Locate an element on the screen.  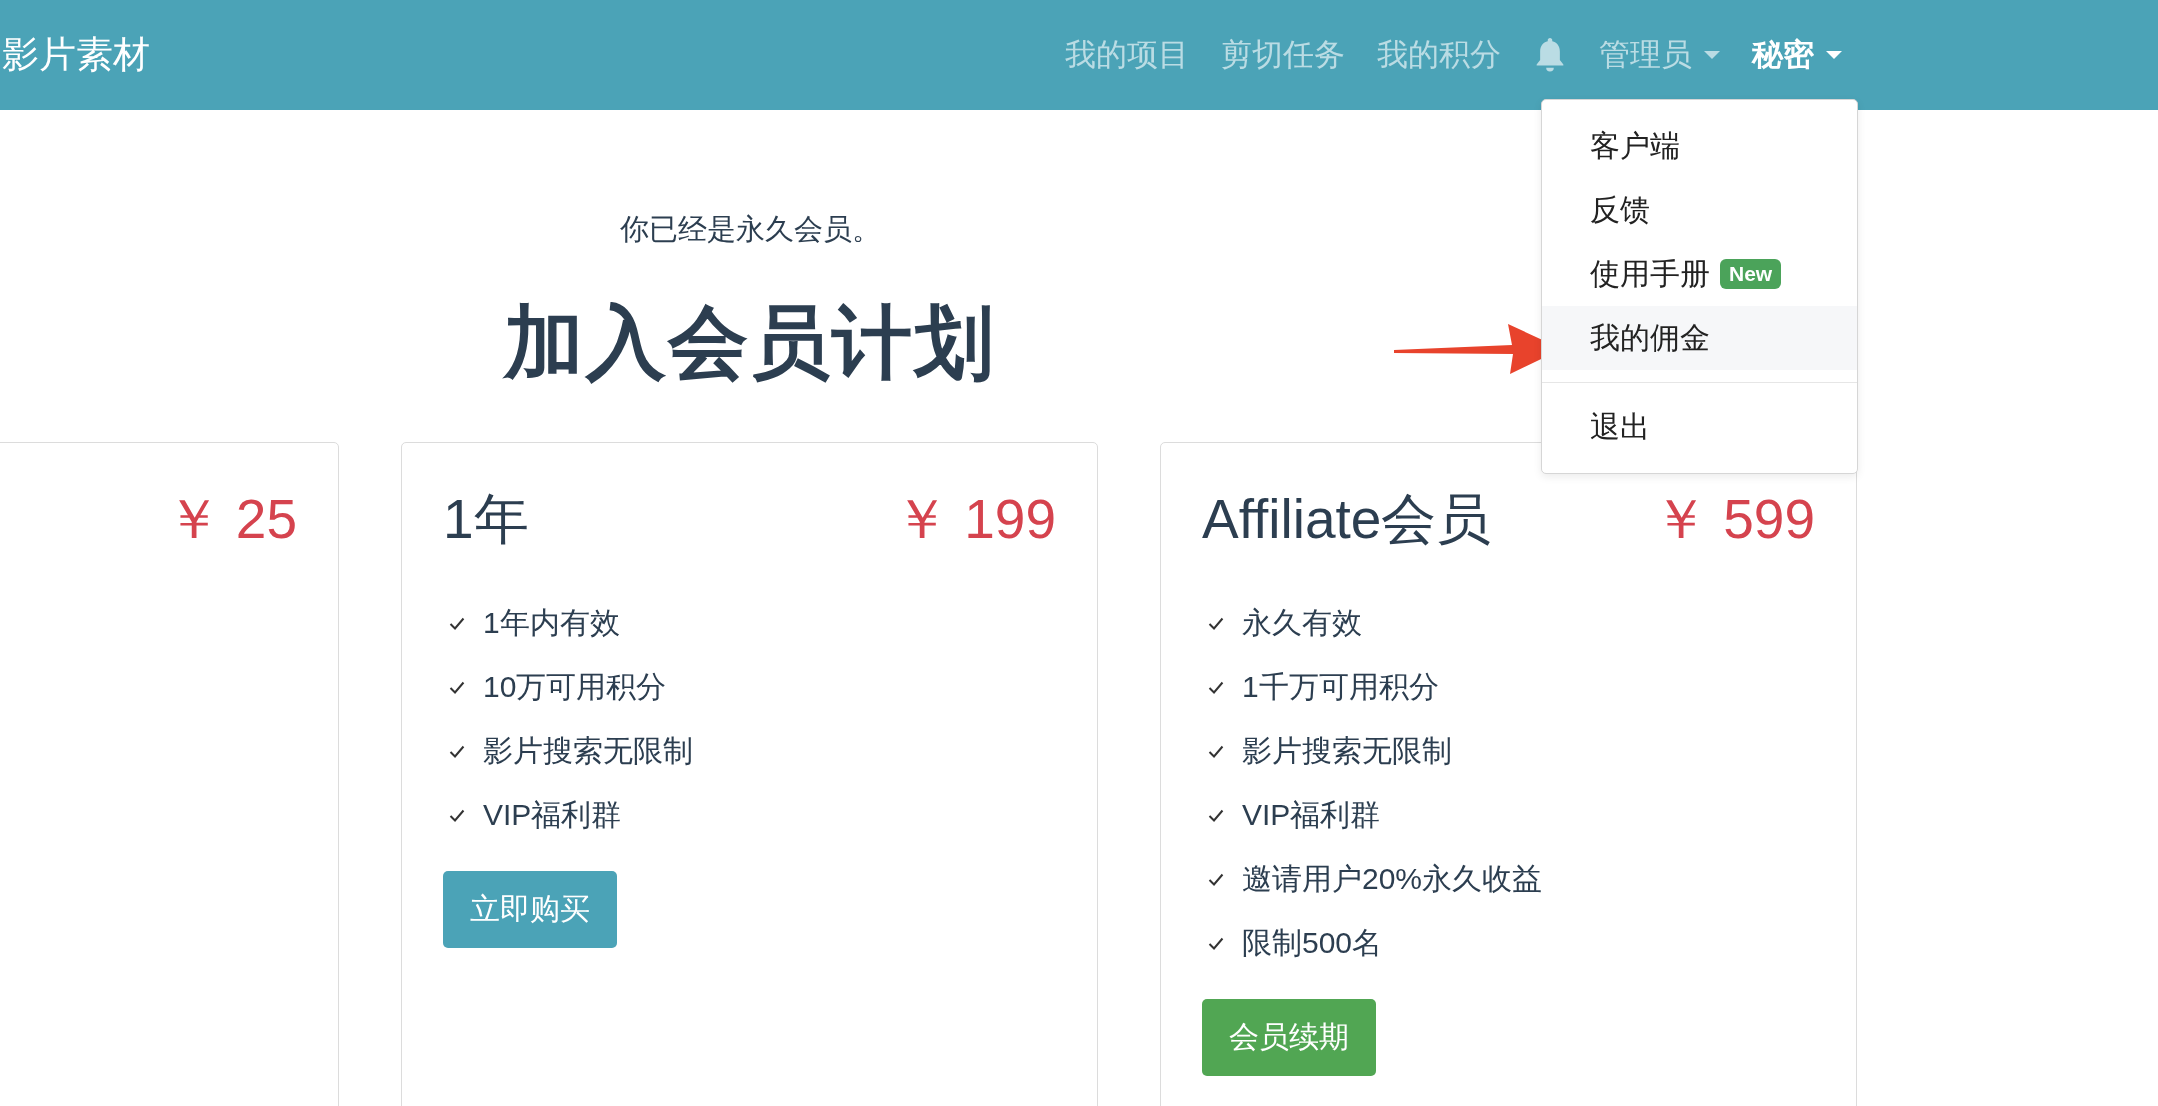
menu-item: 客户端 is located at coordinates (1699, 146).